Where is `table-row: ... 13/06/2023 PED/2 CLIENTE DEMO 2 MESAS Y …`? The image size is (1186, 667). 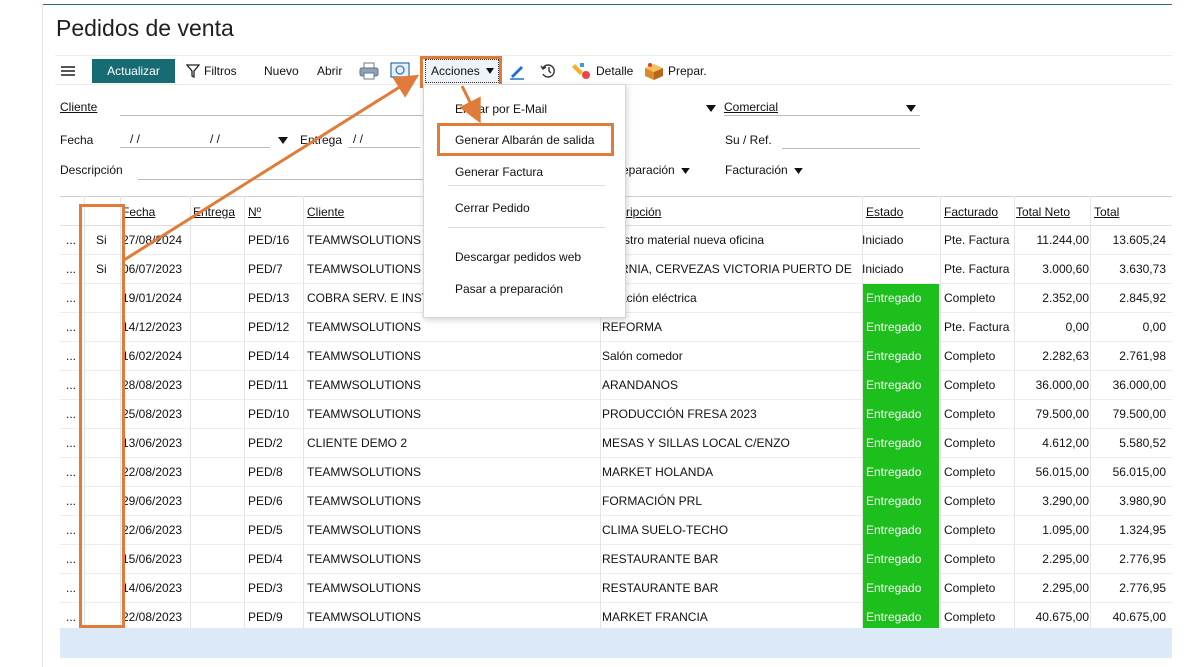 table-row: ... 13/06/2023 PED/2 CLIENTE DEMO 2 MESAS Y … is located at coordinates (616, 443).